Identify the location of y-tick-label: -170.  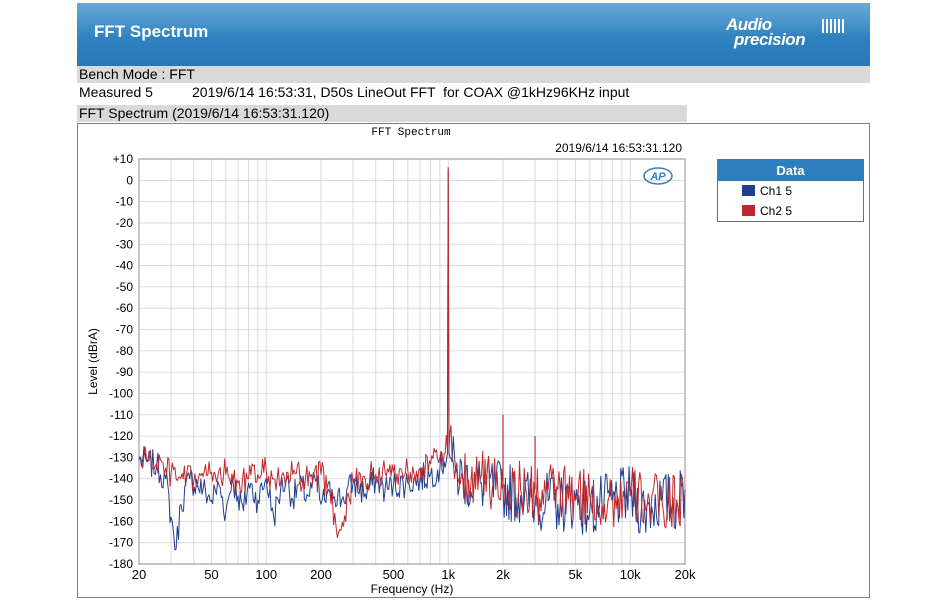
(121, 543).